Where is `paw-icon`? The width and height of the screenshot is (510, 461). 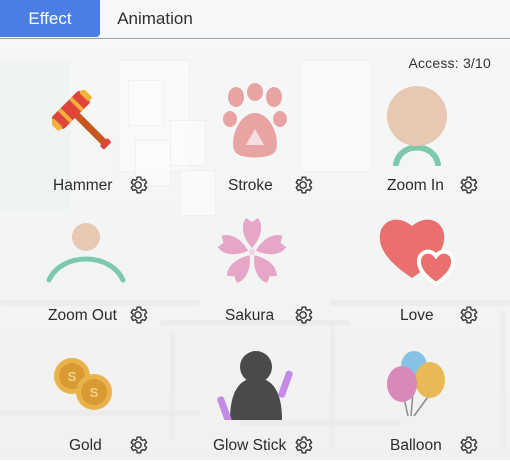 paw-icon is located at coordinates (255, 104).